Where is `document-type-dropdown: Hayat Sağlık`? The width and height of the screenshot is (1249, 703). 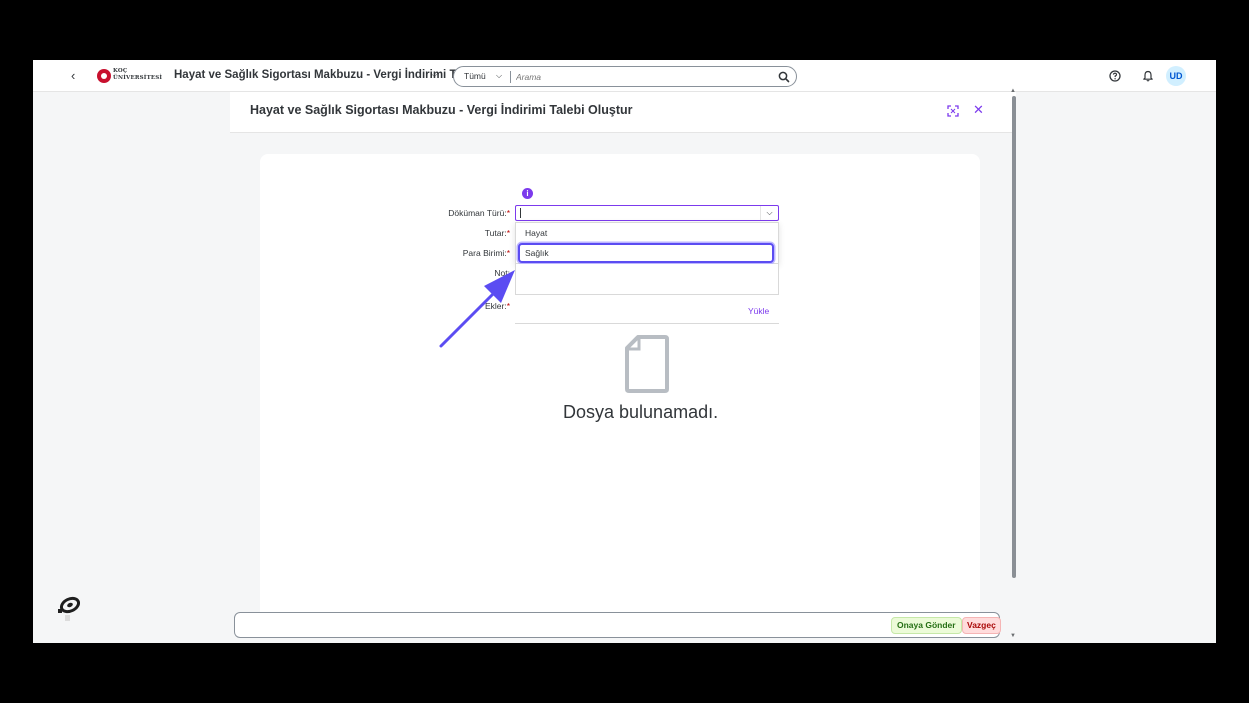 document-type-dropdown: Hayat Sağlık is located at coordinates (647, 243).